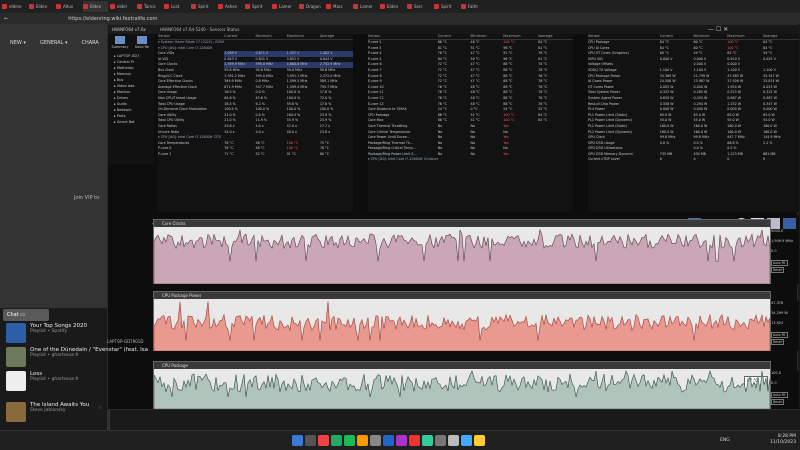 Image resolution: width=800 pixels, height=450 pixels. I want to click on site-nav-item: GENERAL ▾, so click(54, 43).